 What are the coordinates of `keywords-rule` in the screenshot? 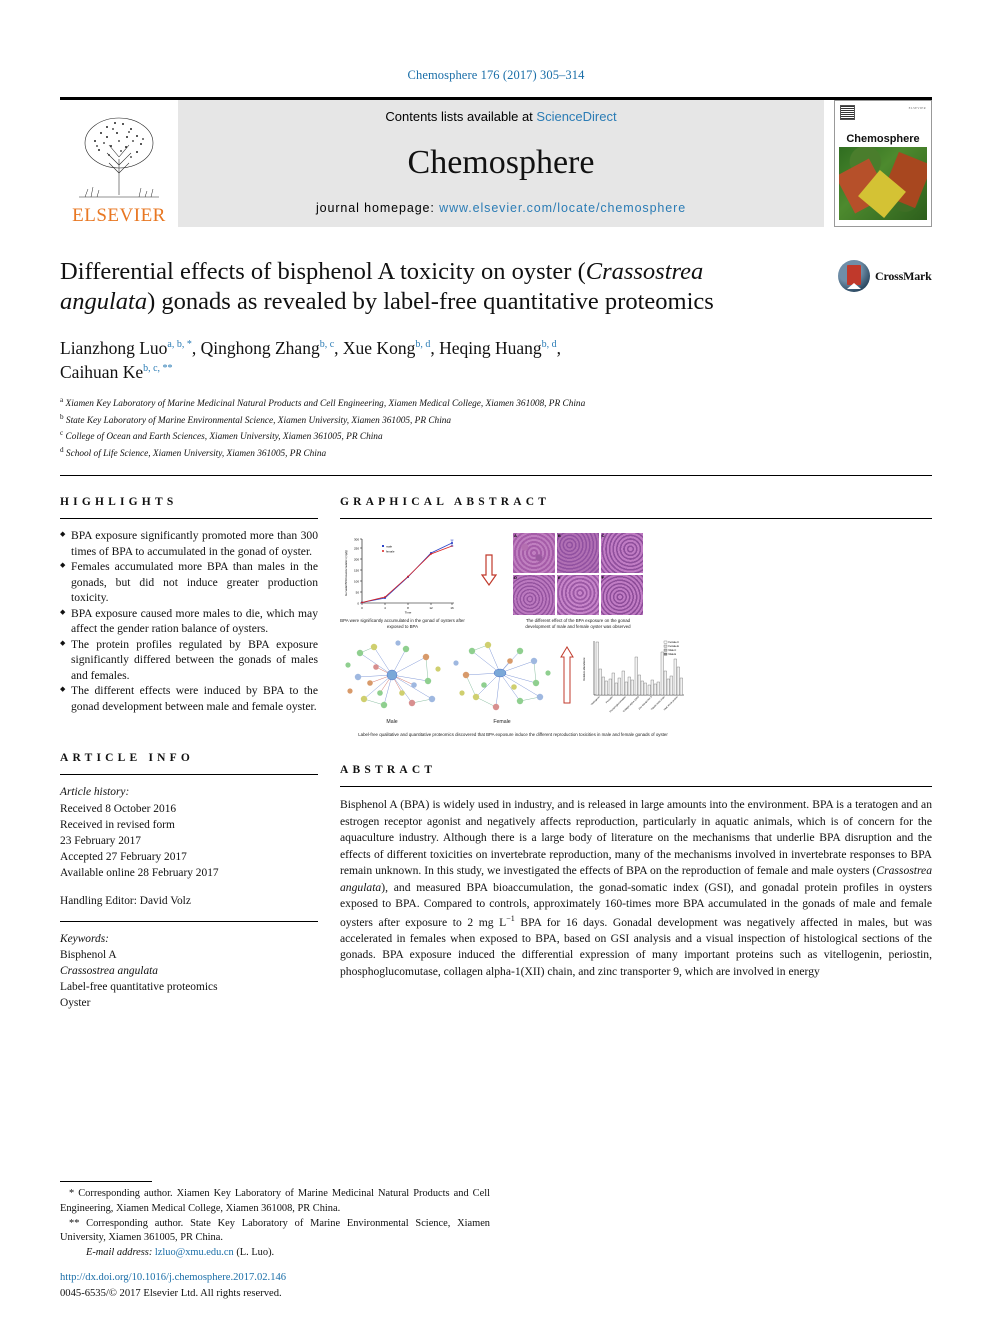 It's located at (189, 921).